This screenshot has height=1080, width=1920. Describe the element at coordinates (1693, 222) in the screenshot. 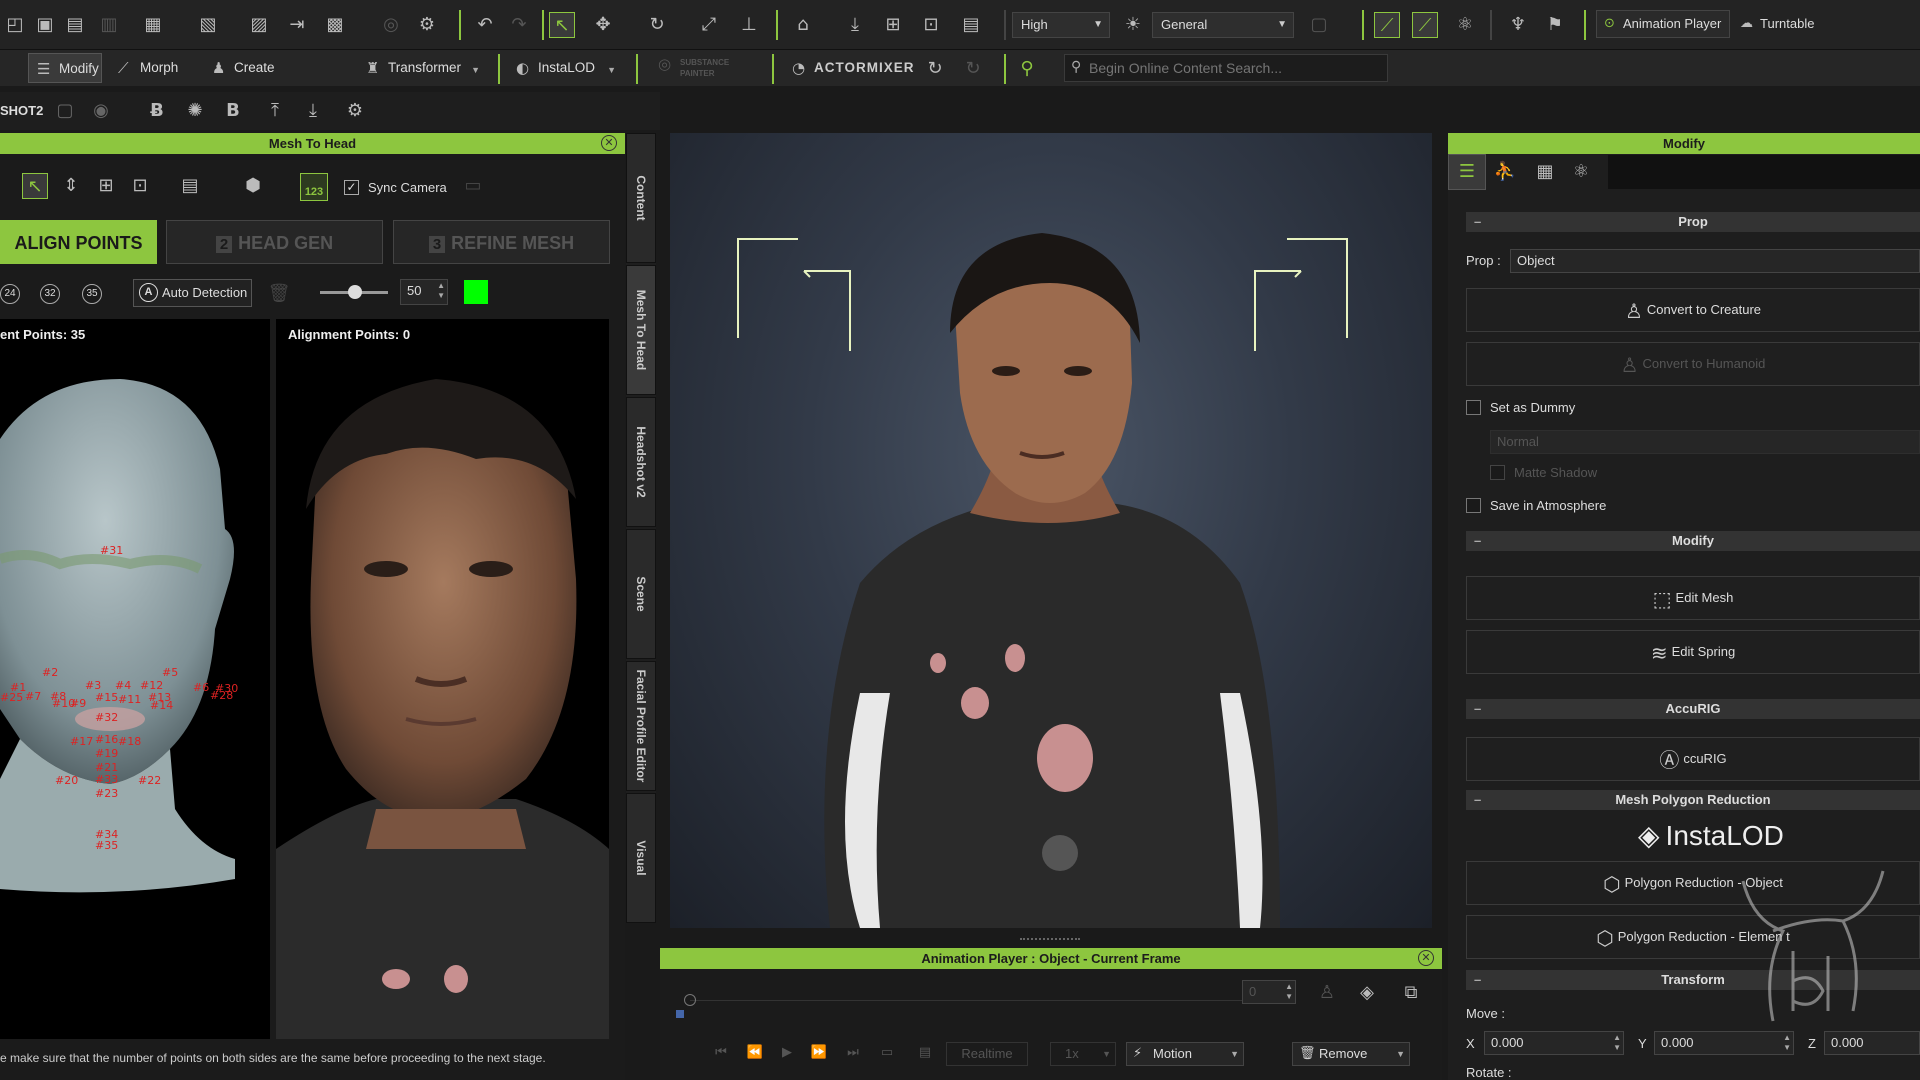

I see `prop-section-header: – Prop` at that location.